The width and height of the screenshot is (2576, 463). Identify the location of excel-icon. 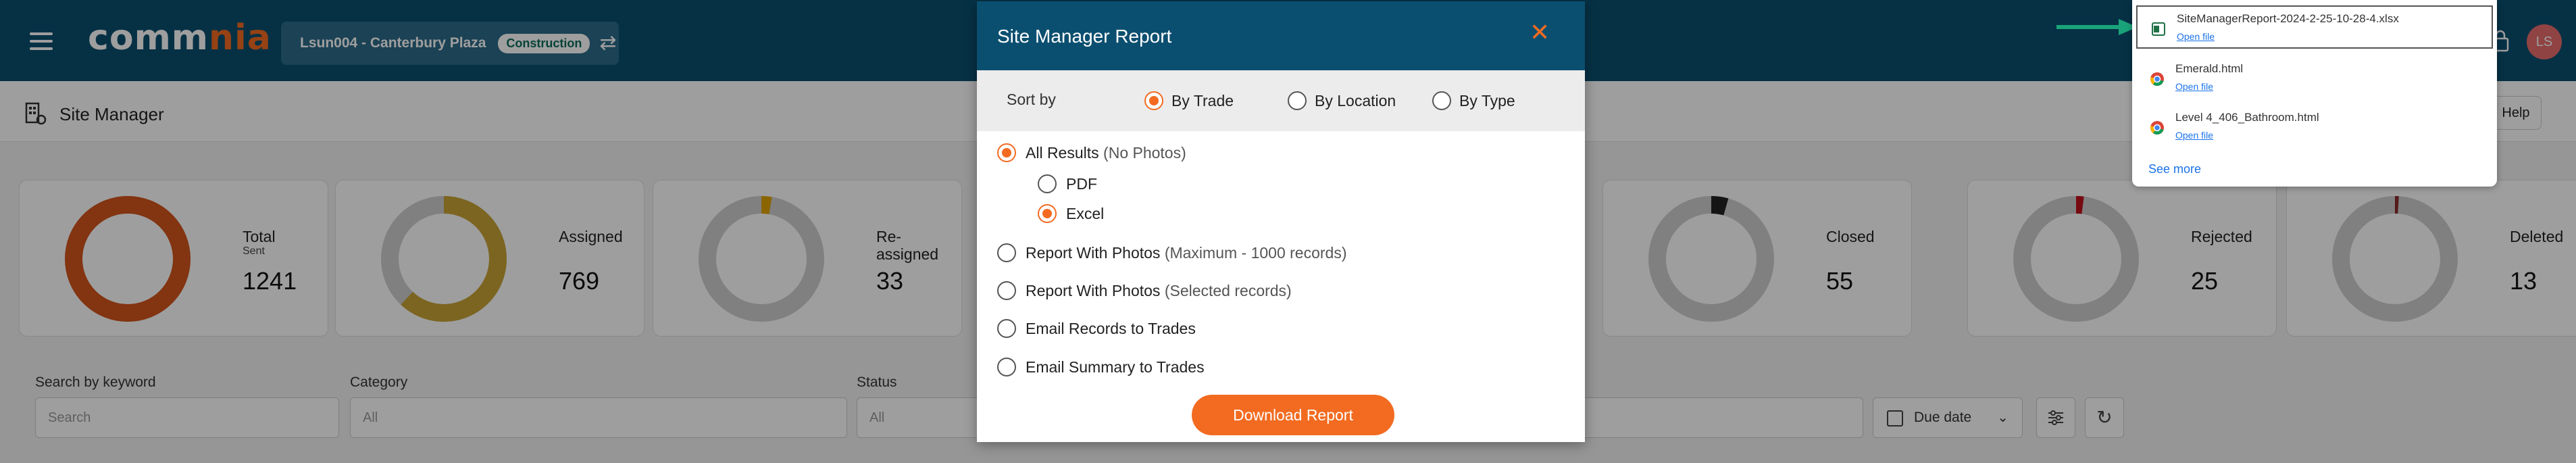
(2158, 29).